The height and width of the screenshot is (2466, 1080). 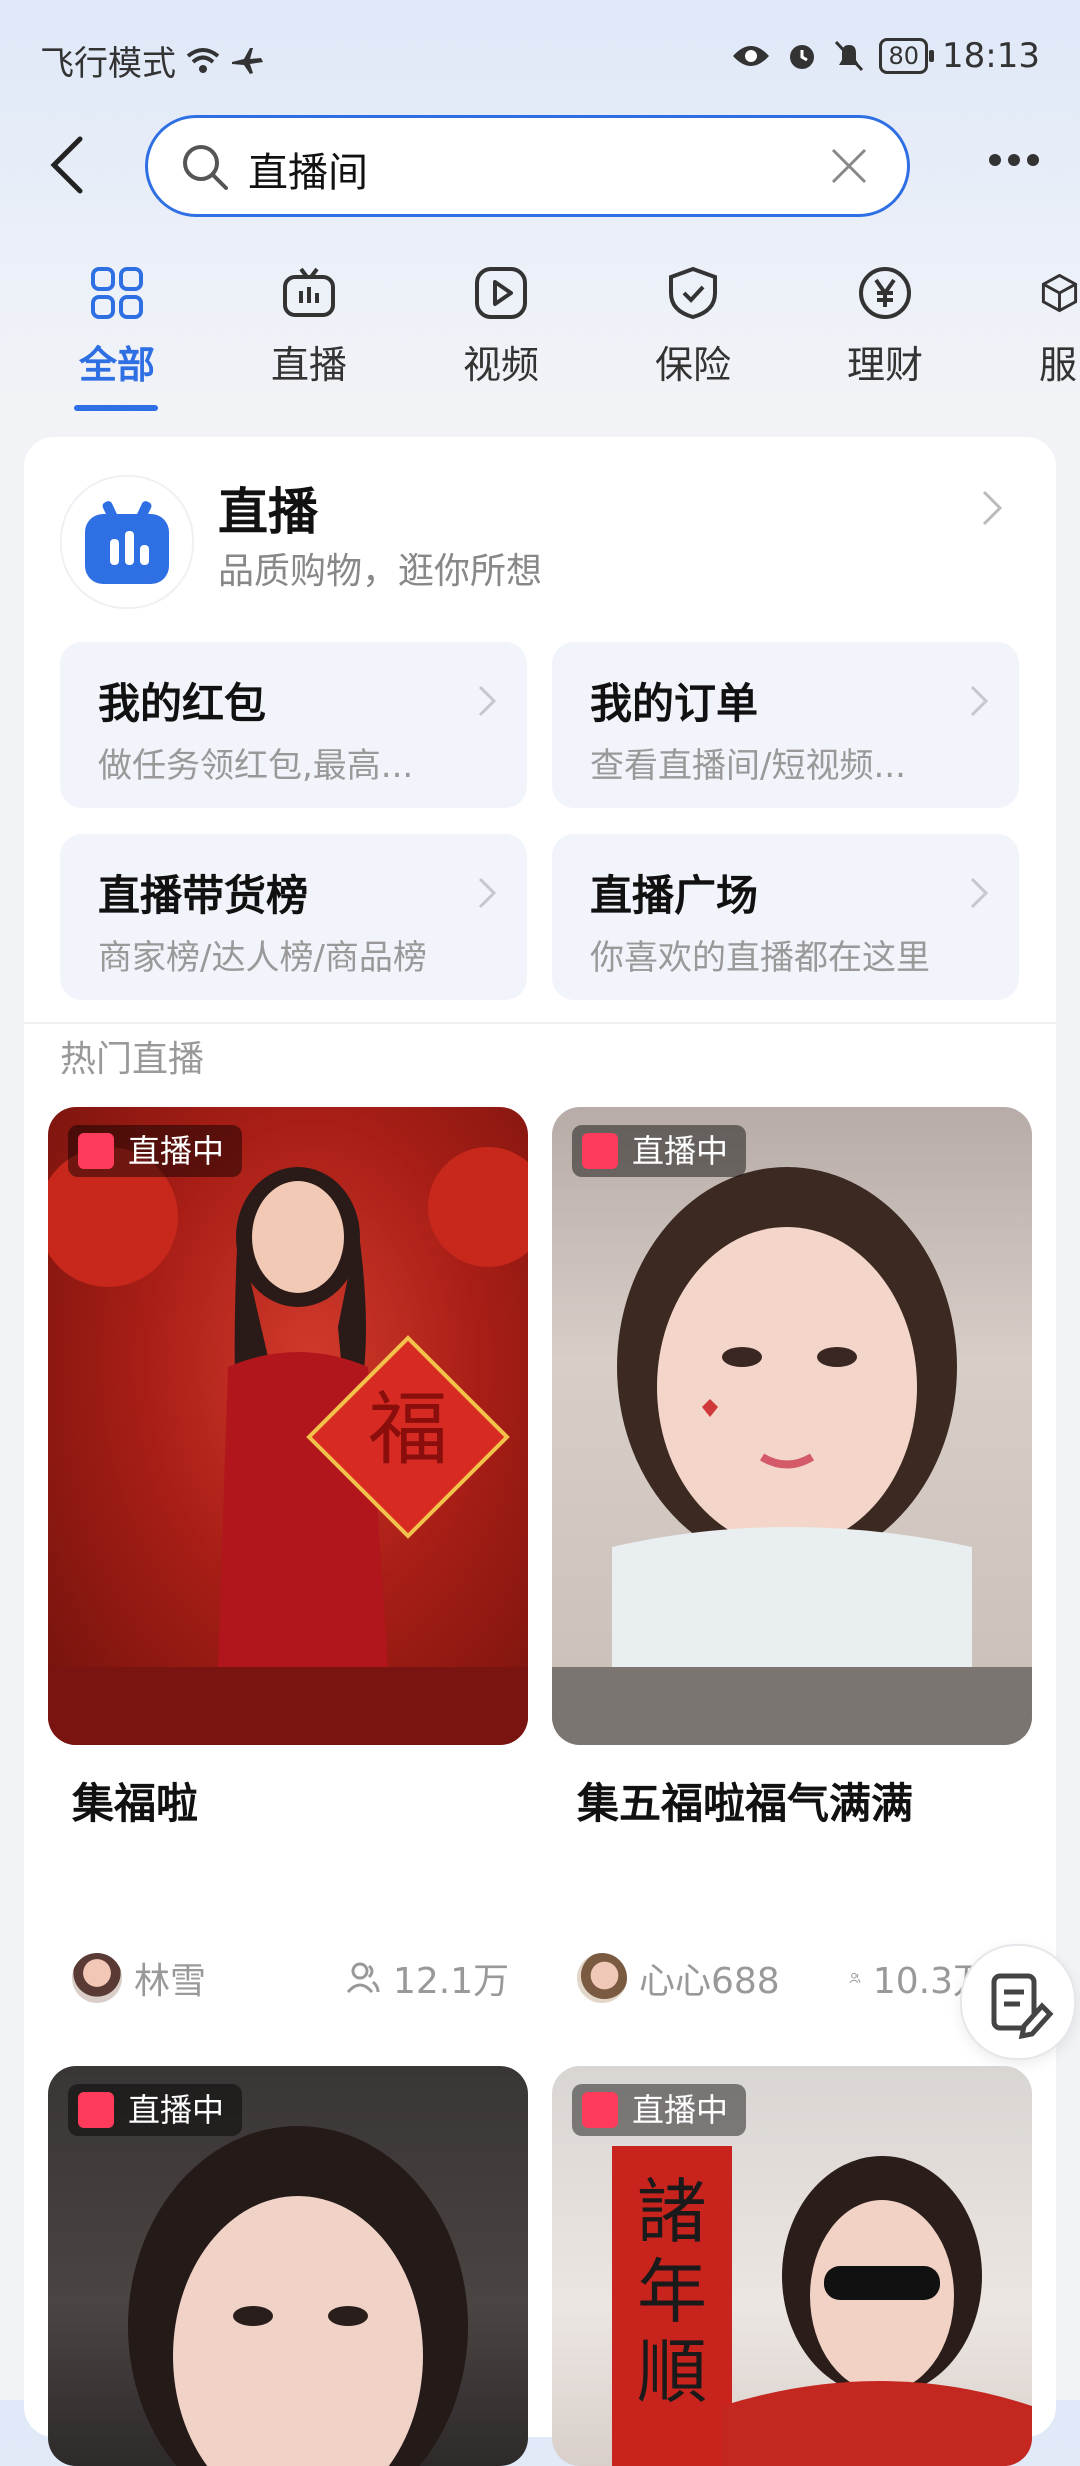 I want to click on mute-bell-icon, so click(x=849, y=56).